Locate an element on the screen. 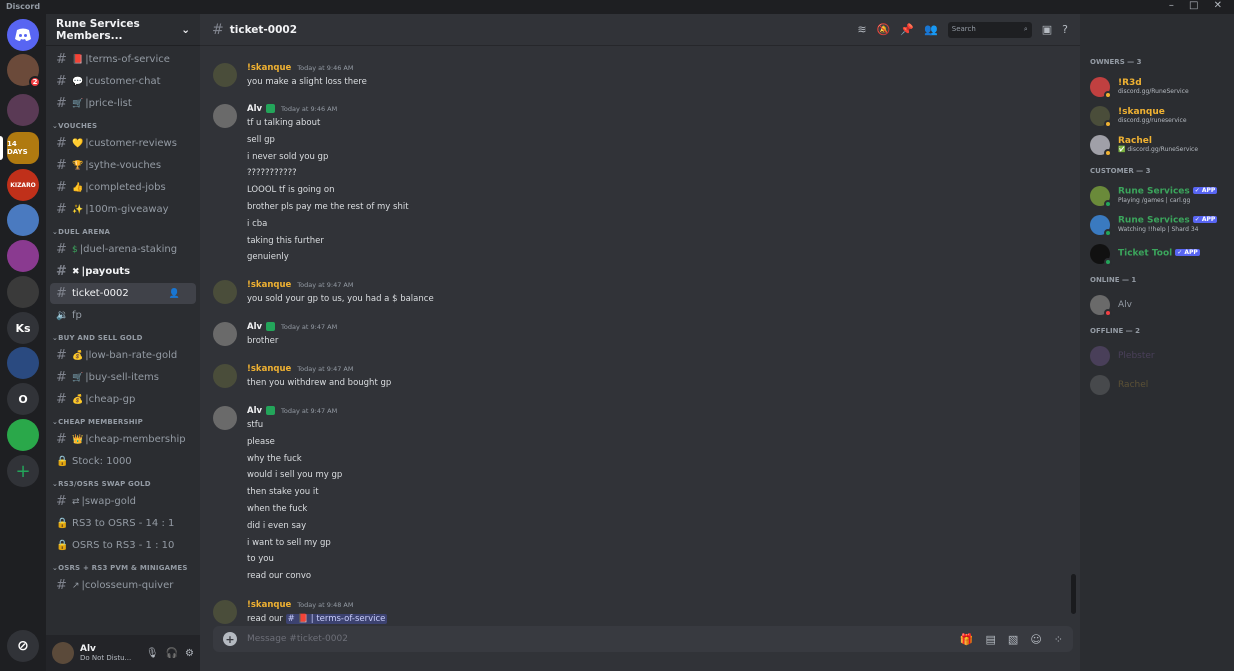  category-swap-gold: ⌄ RS3/OSRS SWAP GOLD is located at coordinates (123, 482).